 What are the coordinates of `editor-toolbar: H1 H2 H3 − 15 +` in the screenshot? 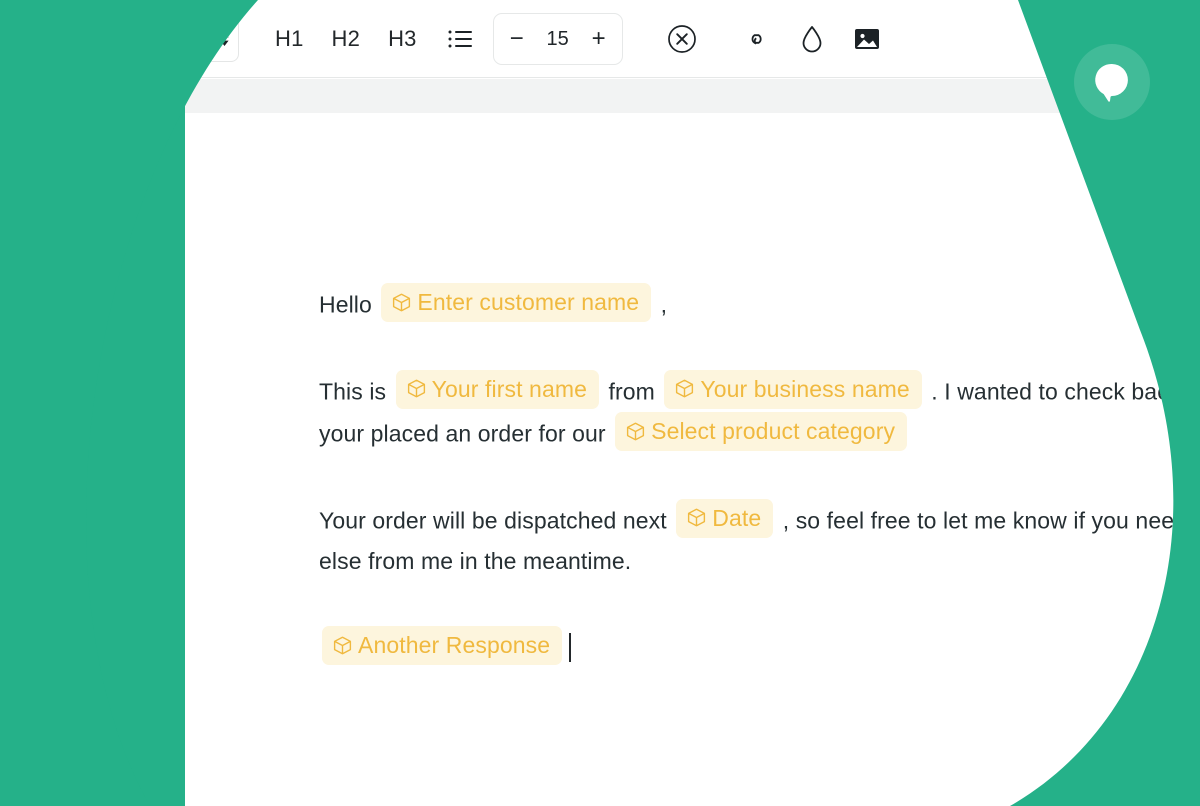 It's located at (683, 39).